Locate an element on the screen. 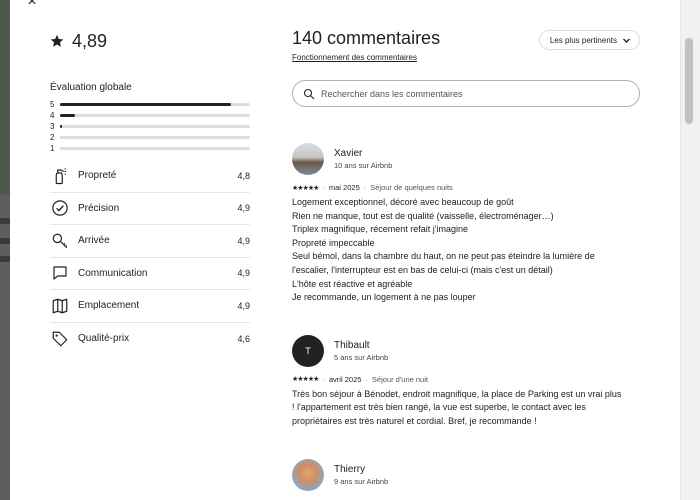 This screenshot has width=700, height=500. scrollbar is located at coordinates (690, 250).